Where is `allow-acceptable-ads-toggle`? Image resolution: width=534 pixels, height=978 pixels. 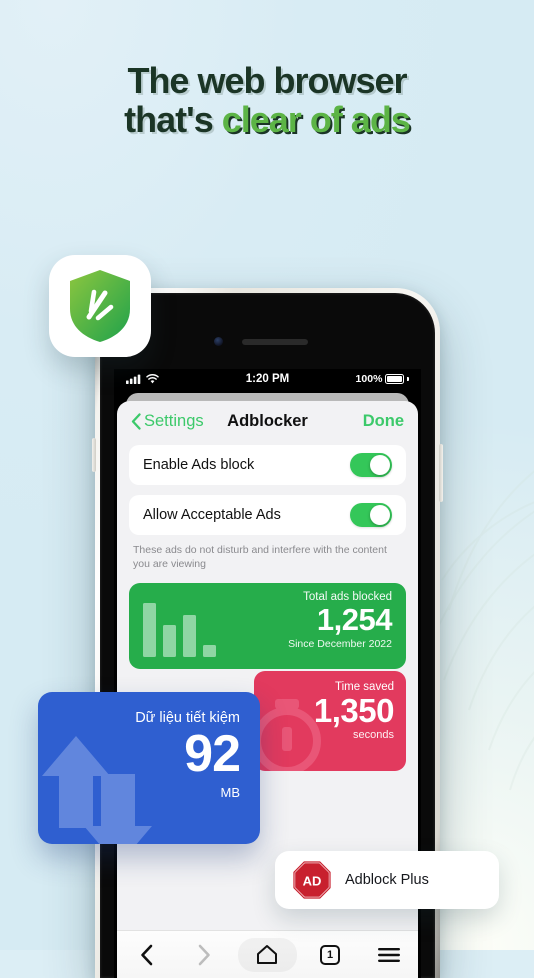 allow-acceptable-ads-toggle is located at coordinates (371, 515).